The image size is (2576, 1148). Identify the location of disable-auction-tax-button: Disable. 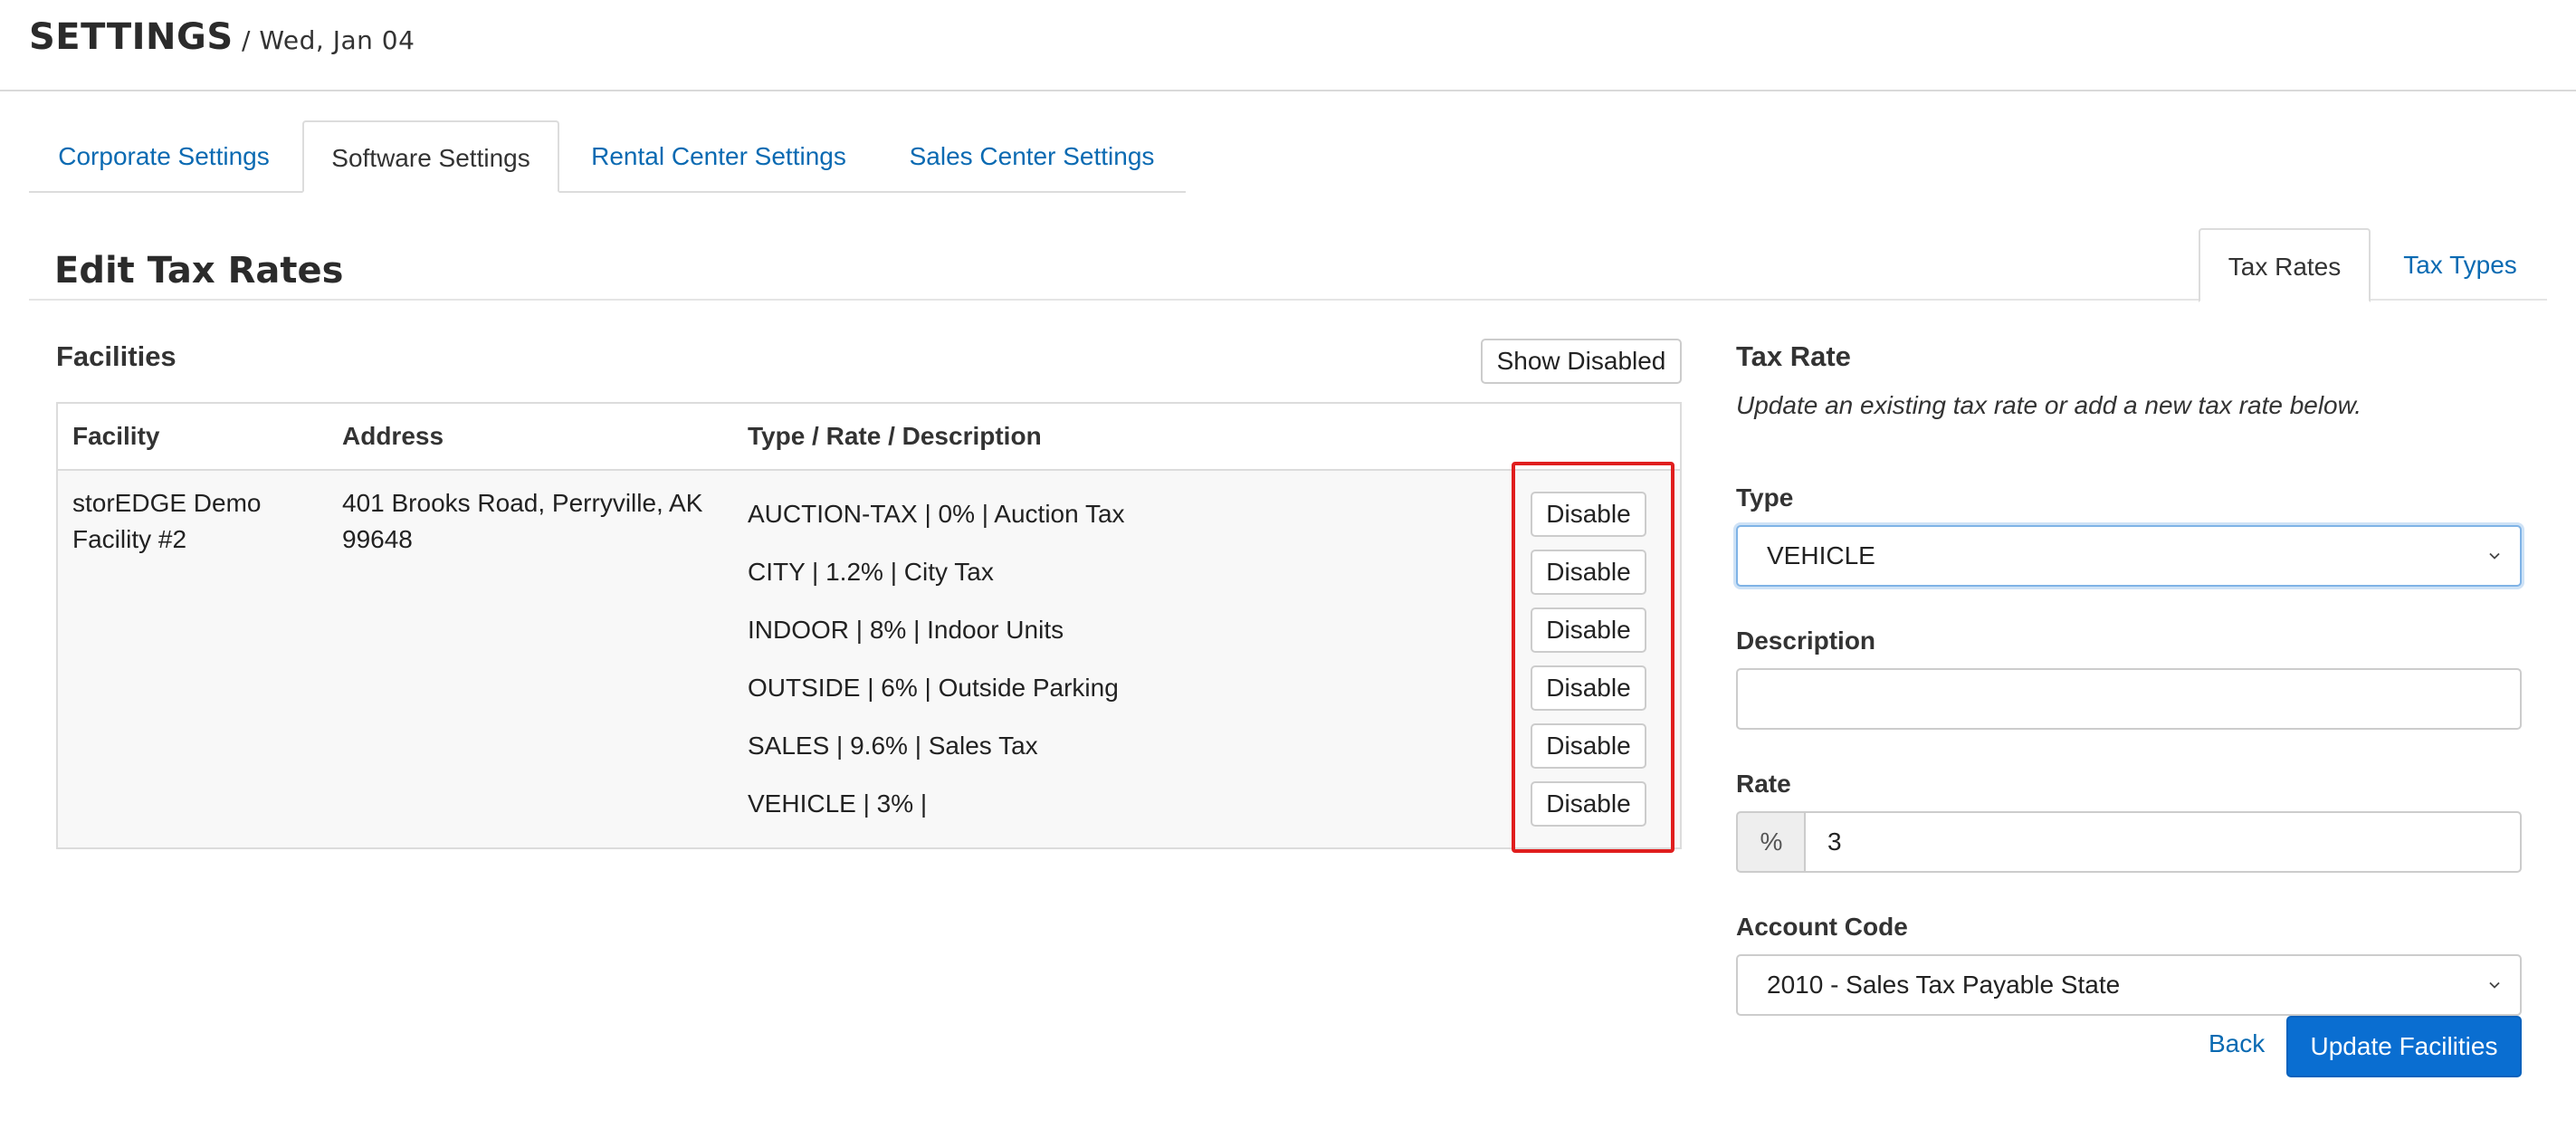
(1589, 514).